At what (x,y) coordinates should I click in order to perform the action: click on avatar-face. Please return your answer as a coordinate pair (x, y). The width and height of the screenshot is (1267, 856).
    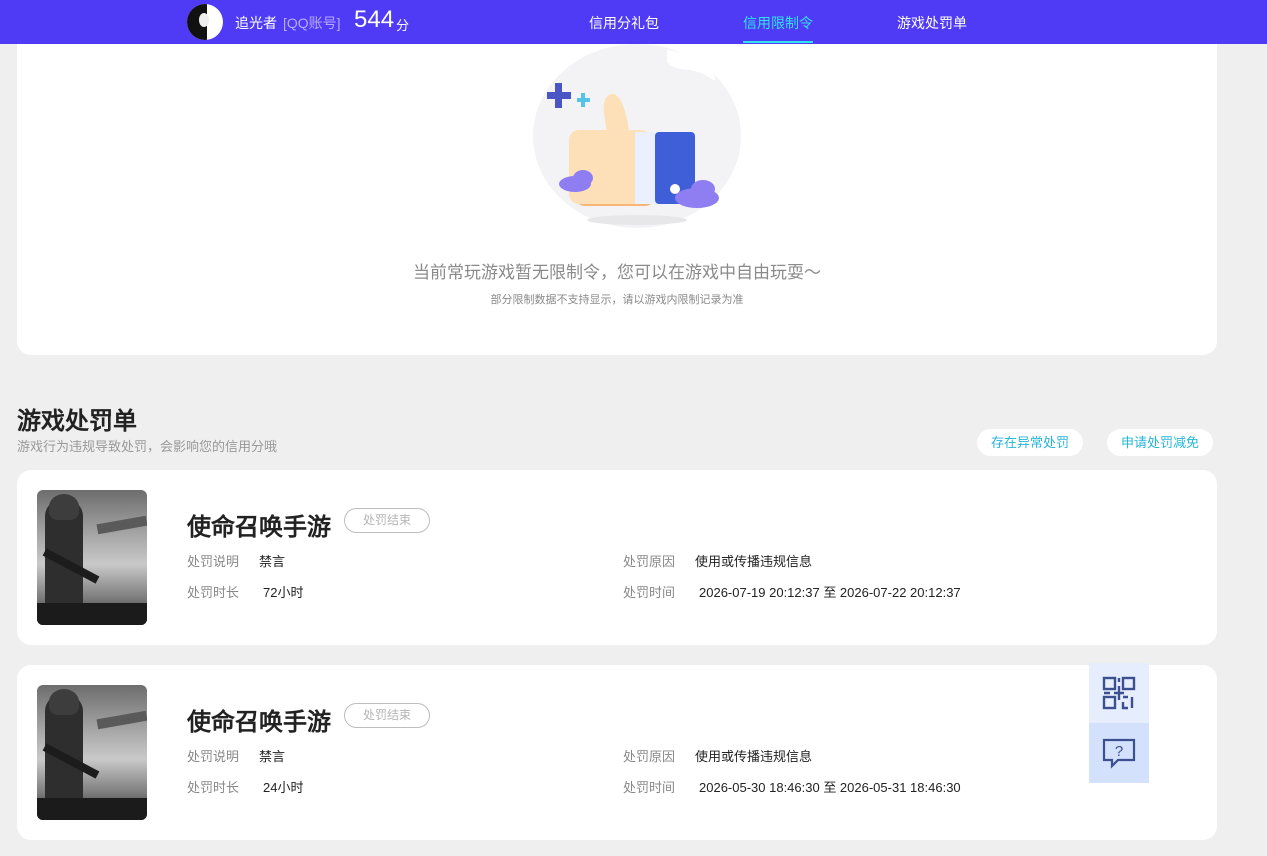
    Looking at the image, I should click on (204, 20).